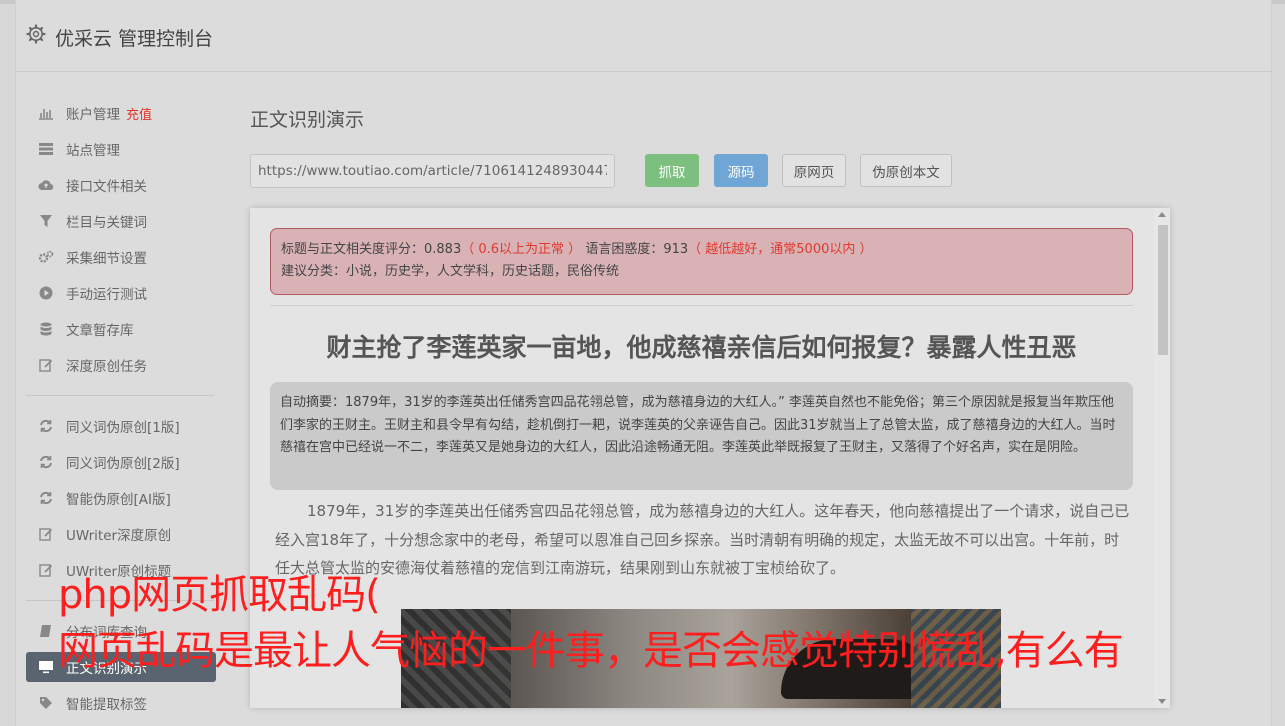 The image size is (1285, 726). What do you see at coordinates (450, 271) in the screenshot?
I see `category-line: 建议分类：小说，历史学，人文学科，历史话题，民俗传统` at bounding box center [450, 271].